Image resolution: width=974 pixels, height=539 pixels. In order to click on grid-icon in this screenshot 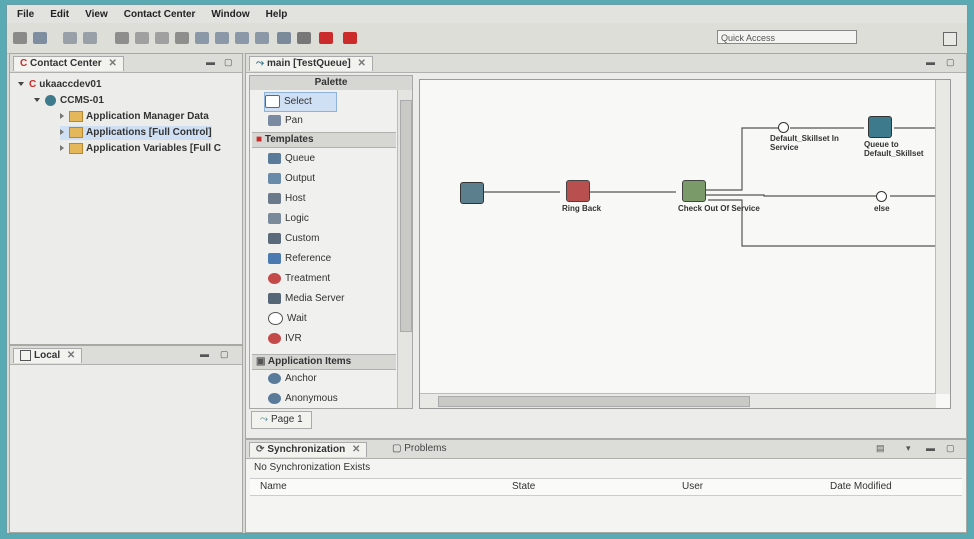, I will do `click(304, 38)`.